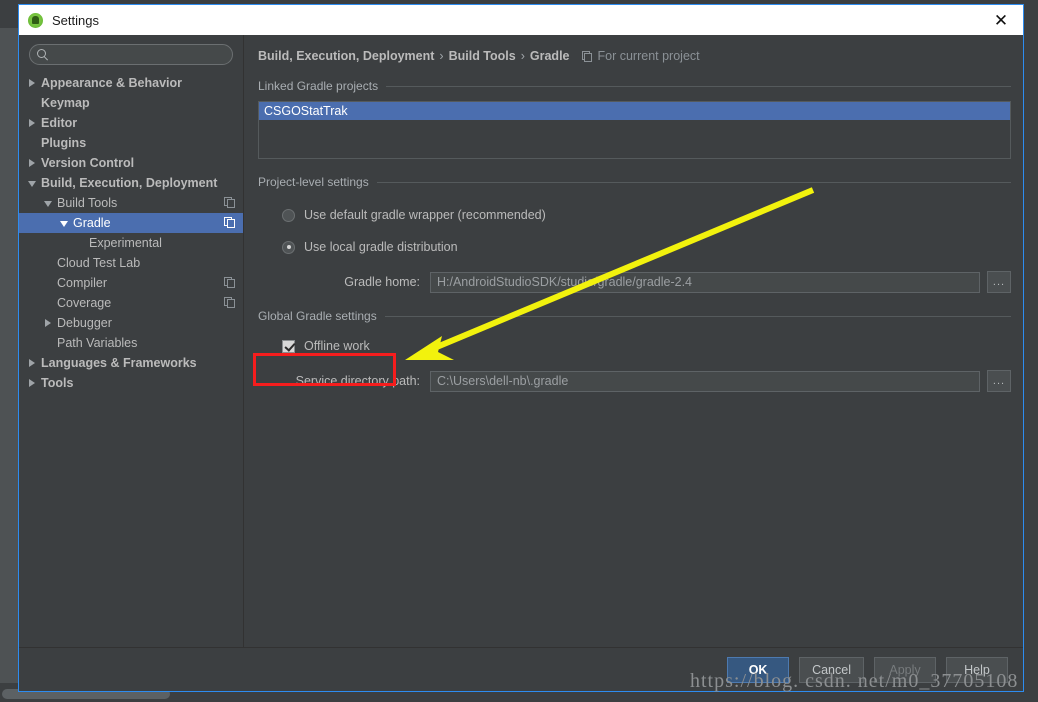 The image size is (1038, 702). What do you see at coordinates (84, 323) in the screenshot?
I see `sidebar-item-label: Debugger` at bounding box center [84, 323].